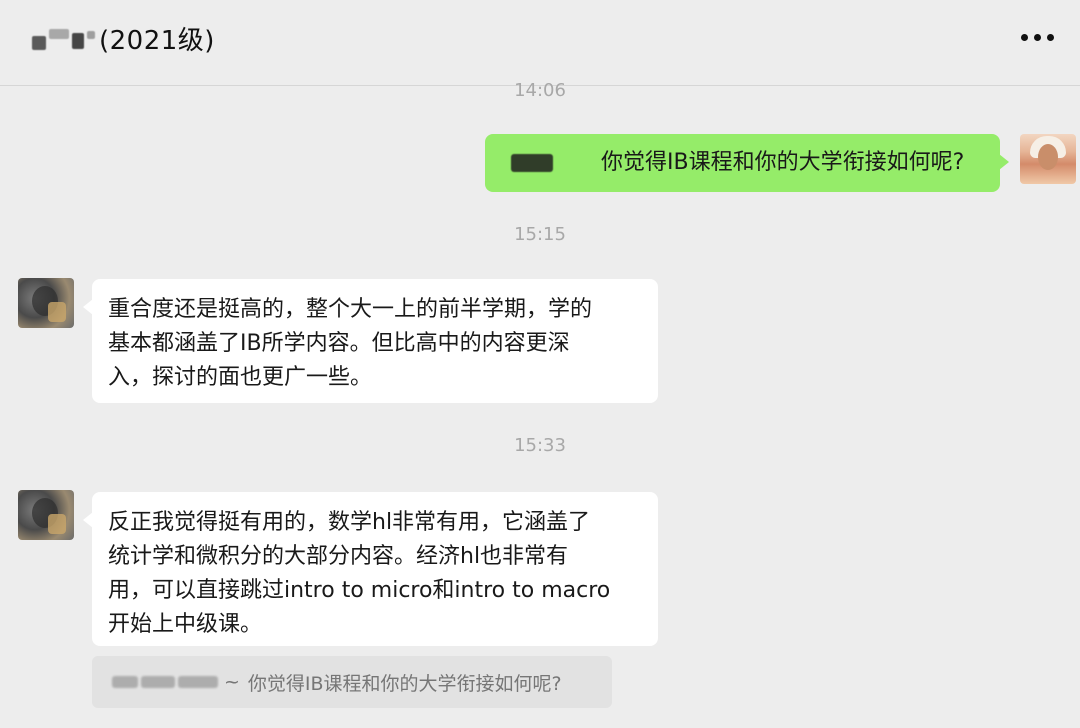 The width and height of the screenshot is (1080, 728). What do you see at coordinates (1037, 37) in the screenshot?
I see `more-dots-icon` at bounding box center [1037, 37].